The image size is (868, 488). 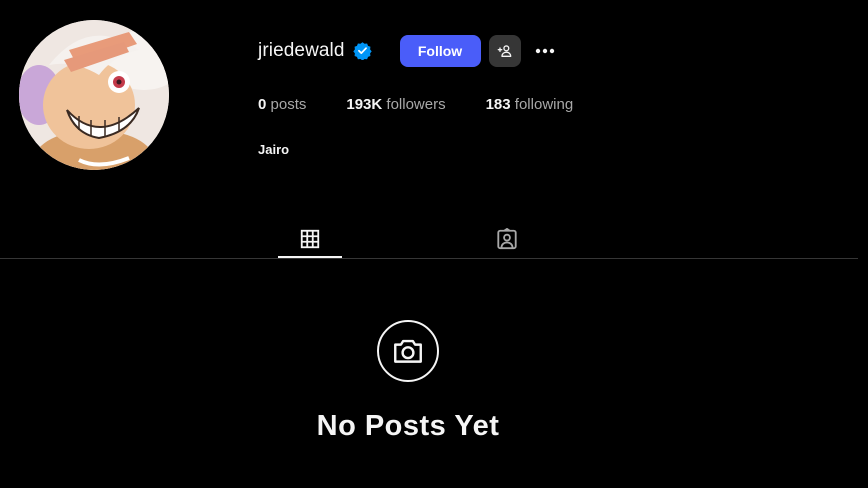 What do you see at coordinates (408, 426) in the screenshot?
I see `empty-state-title: No Posts Yet` at bounding box center [408, 426].